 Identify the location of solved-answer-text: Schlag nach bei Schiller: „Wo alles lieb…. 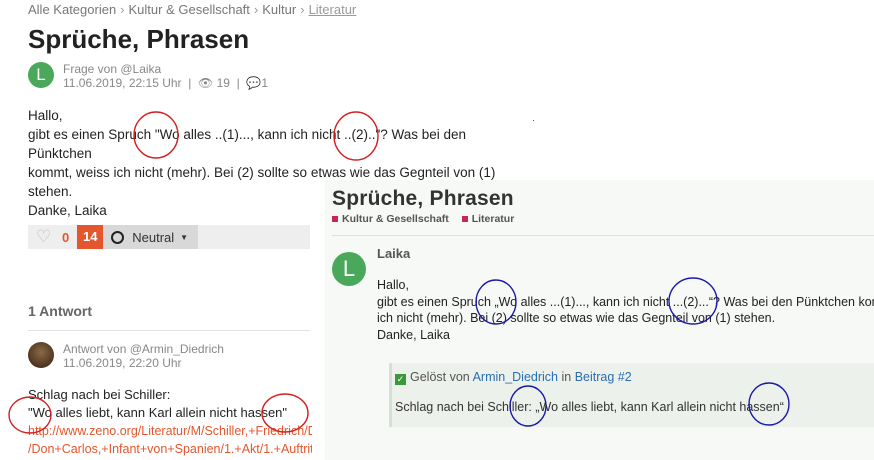
(589, 407).